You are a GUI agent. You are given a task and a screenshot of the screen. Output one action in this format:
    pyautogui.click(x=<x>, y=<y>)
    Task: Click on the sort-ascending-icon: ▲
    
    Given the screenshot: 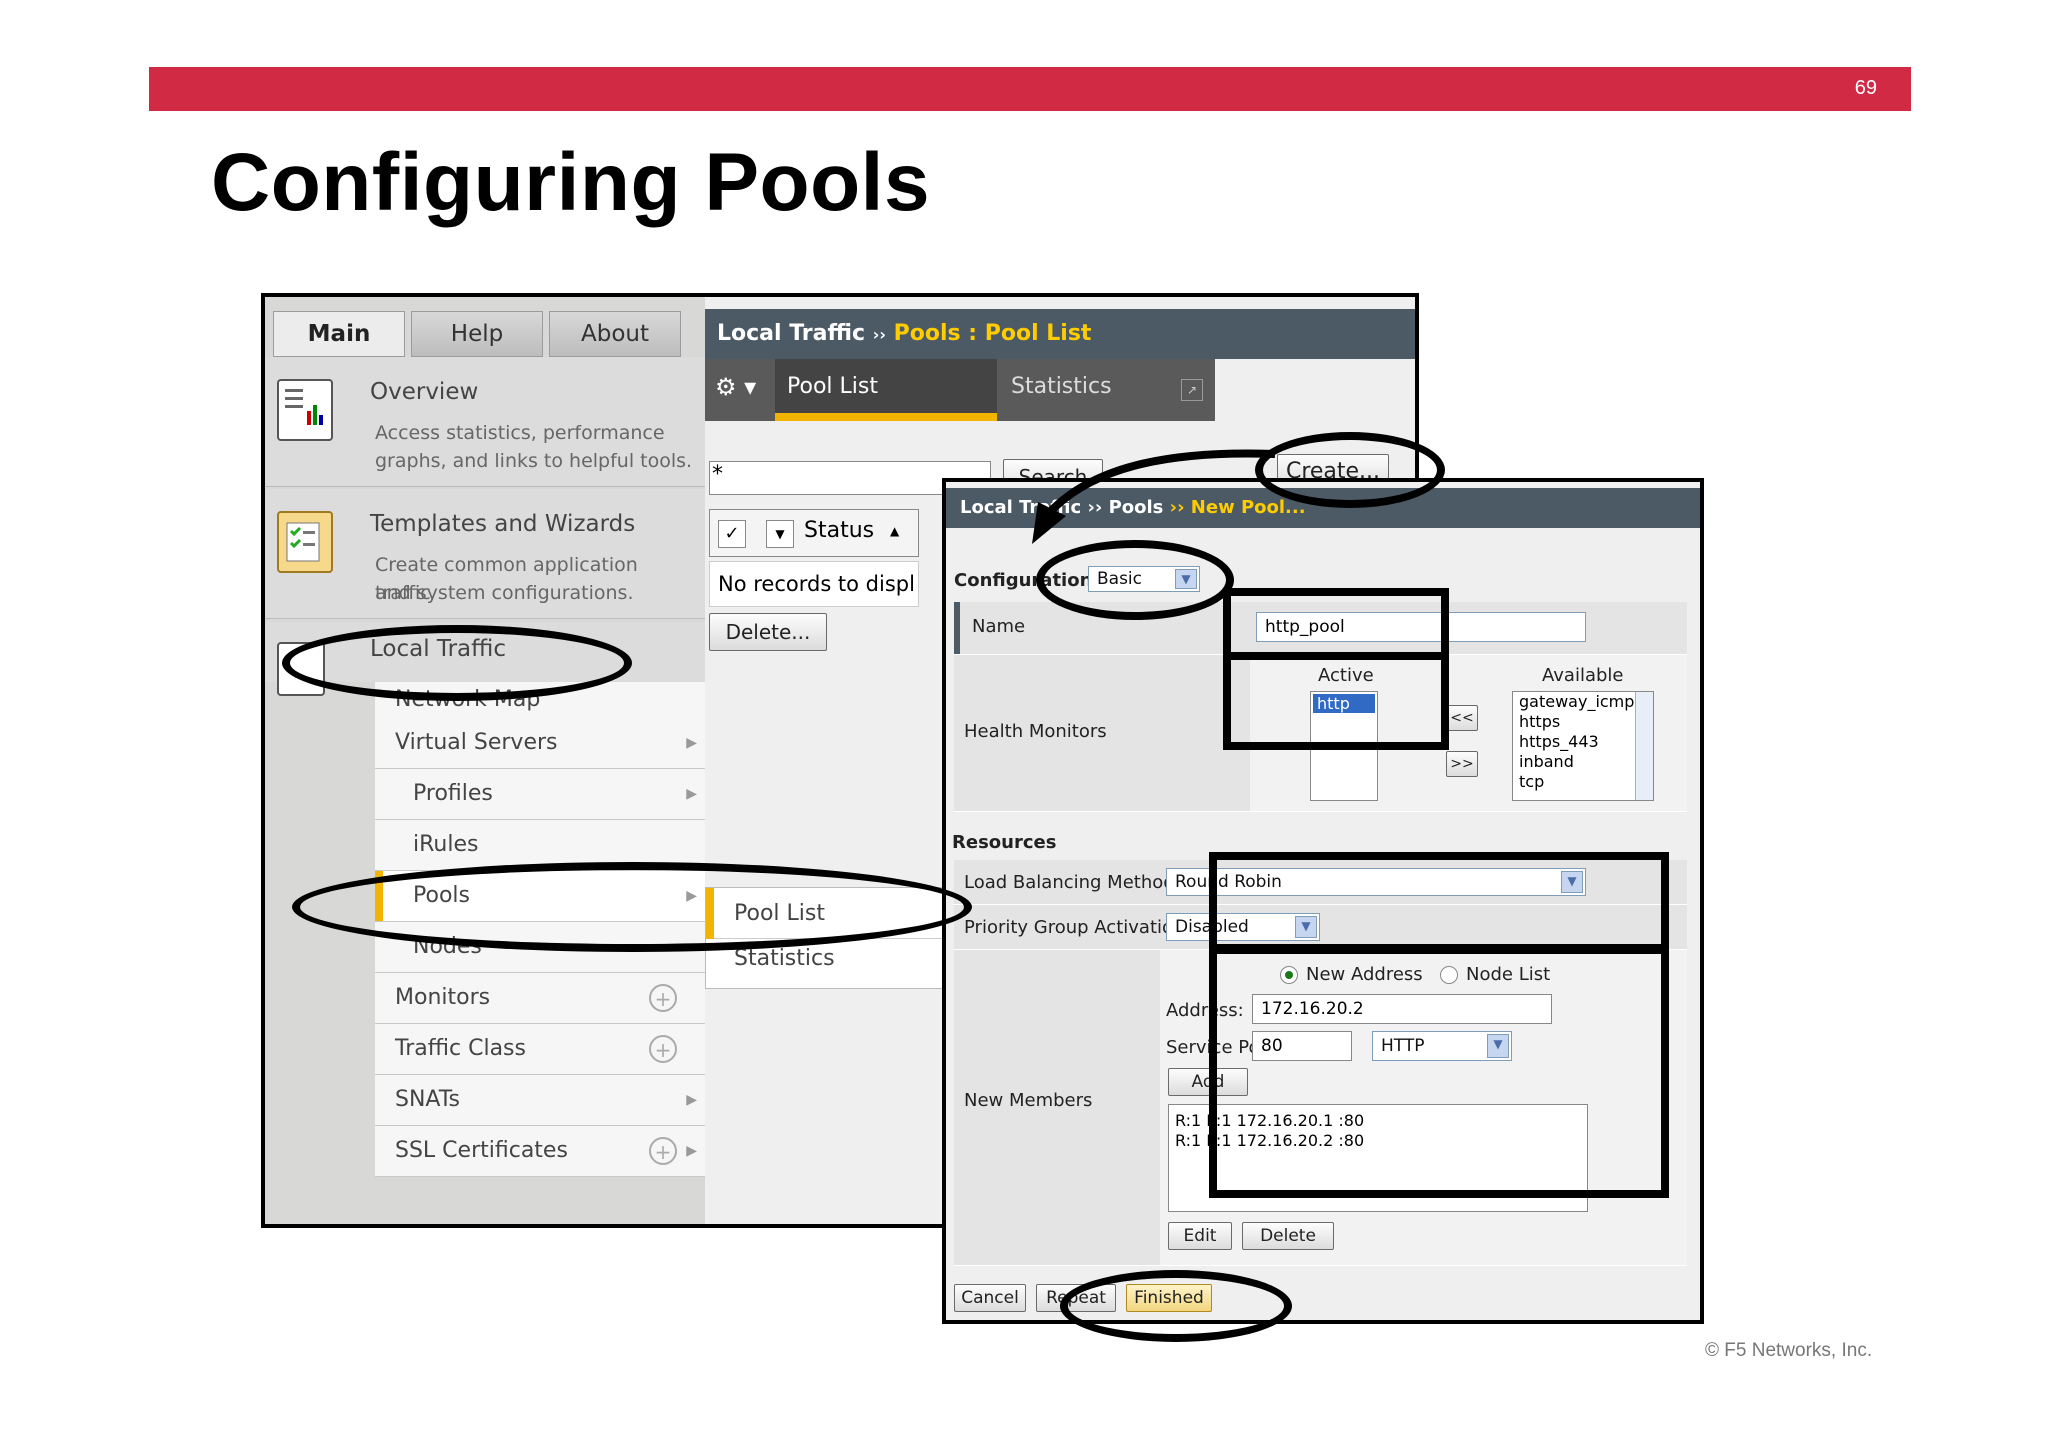 What is the action you would take?
    pyautogui.click(x=894, y=531)
    